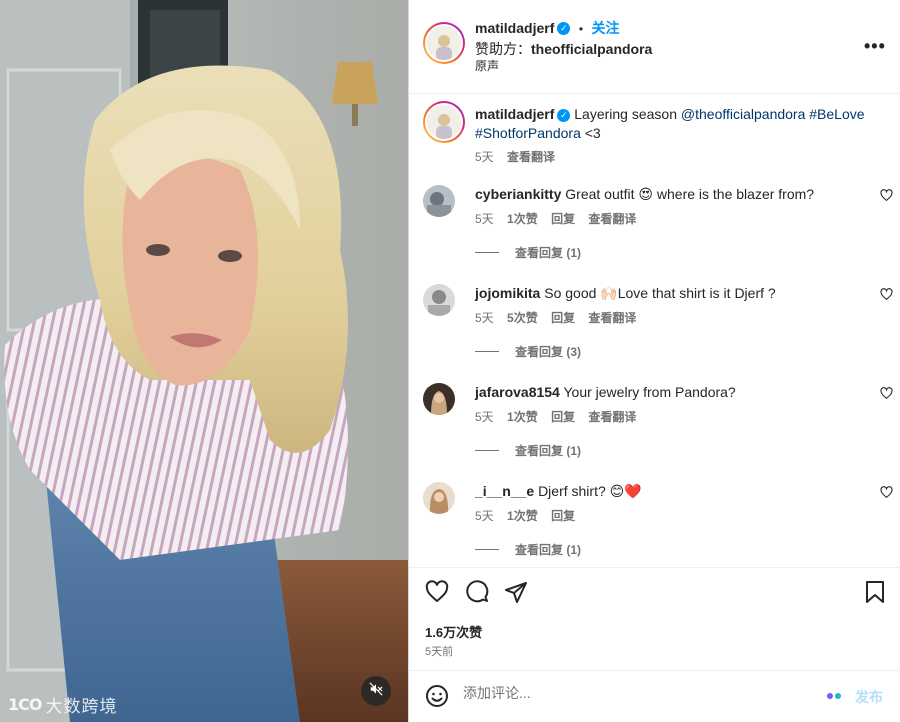 The height and width of the screenshot is (722, 900). Describe the element at coordinates (875, 594) in the screenshot. I see `bookmark-icon` at that location.